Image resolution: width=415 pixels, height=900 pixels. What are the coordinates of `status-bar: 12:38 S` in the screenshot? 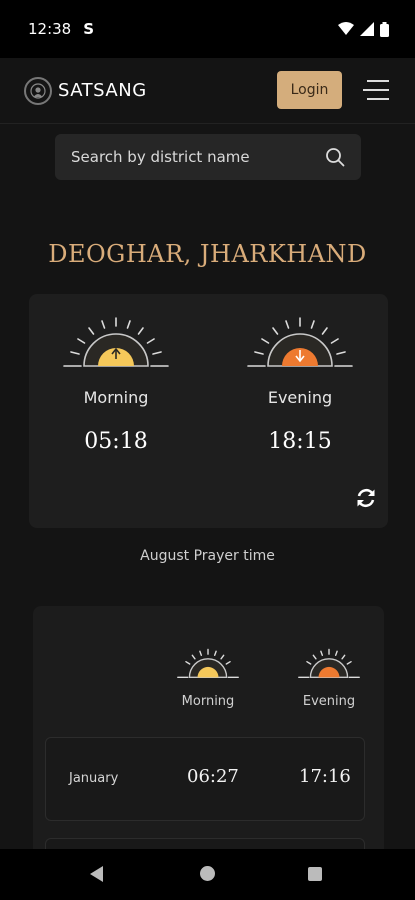 It's located at (207, 29).